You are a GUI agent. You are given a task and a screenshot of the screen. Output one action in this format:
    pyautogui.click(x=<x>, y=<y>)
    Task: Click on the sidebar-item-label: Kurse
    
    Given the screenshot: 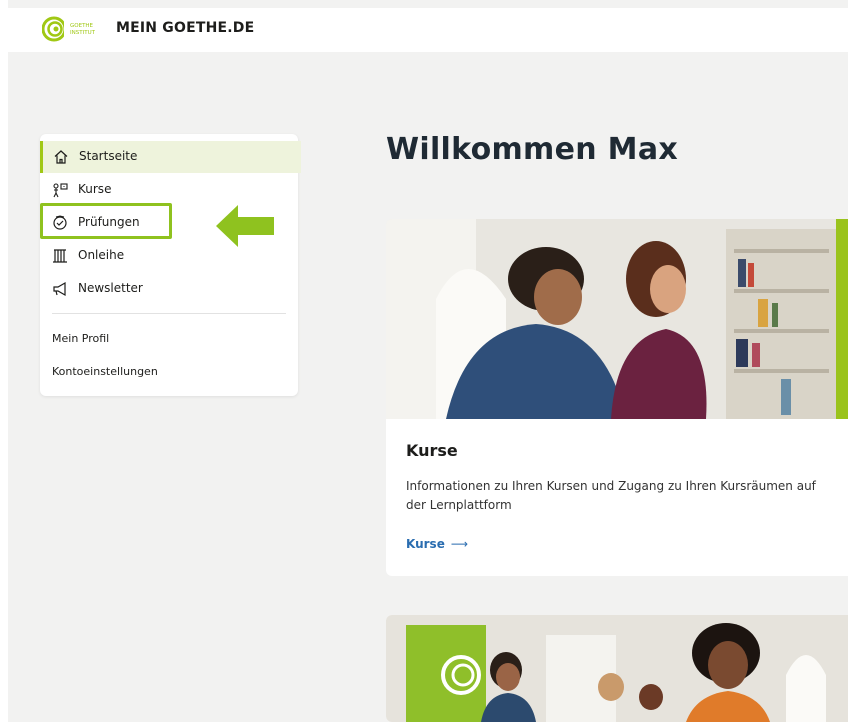 What is the action you would take?
    pyautogui.click(x=95, y=189)
    